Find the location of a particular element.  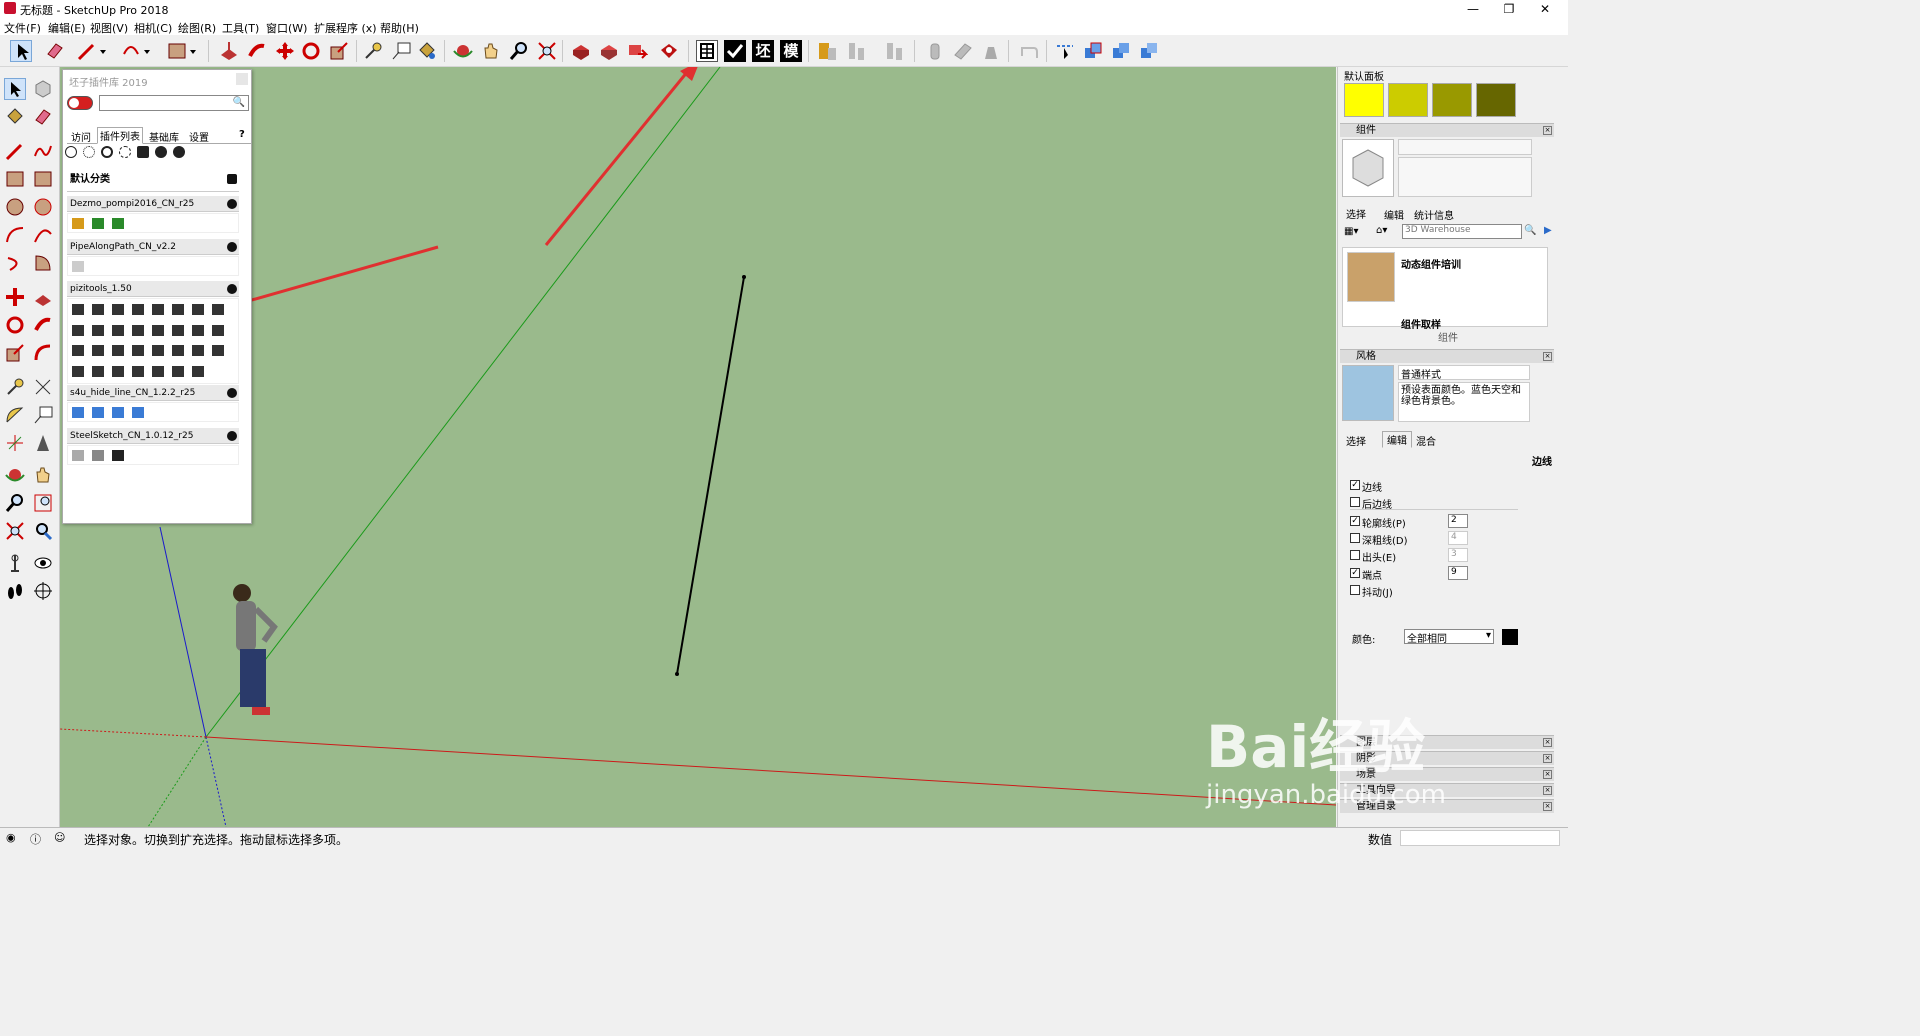

style-tab-select: 选择 is located at coordinates (1356, 440).